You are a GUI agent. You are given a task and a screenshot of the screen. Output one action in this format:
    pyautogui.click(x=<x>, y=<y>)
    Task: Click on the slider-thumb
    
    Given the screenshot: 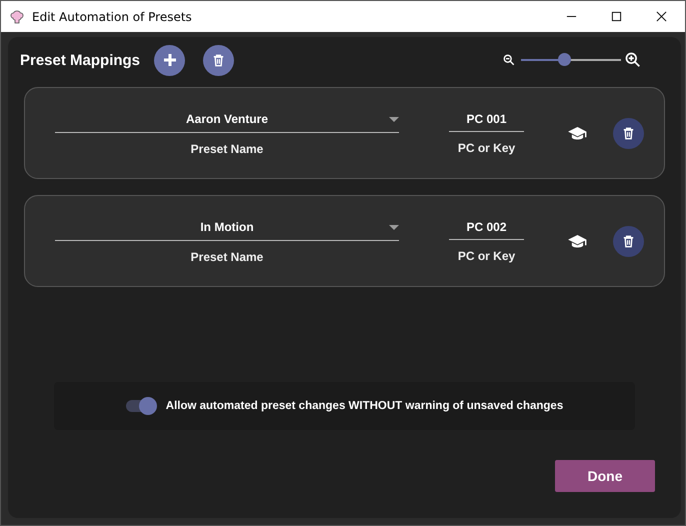 What is the action you would take?
    pyautogui.click(x=564, y=59)
    